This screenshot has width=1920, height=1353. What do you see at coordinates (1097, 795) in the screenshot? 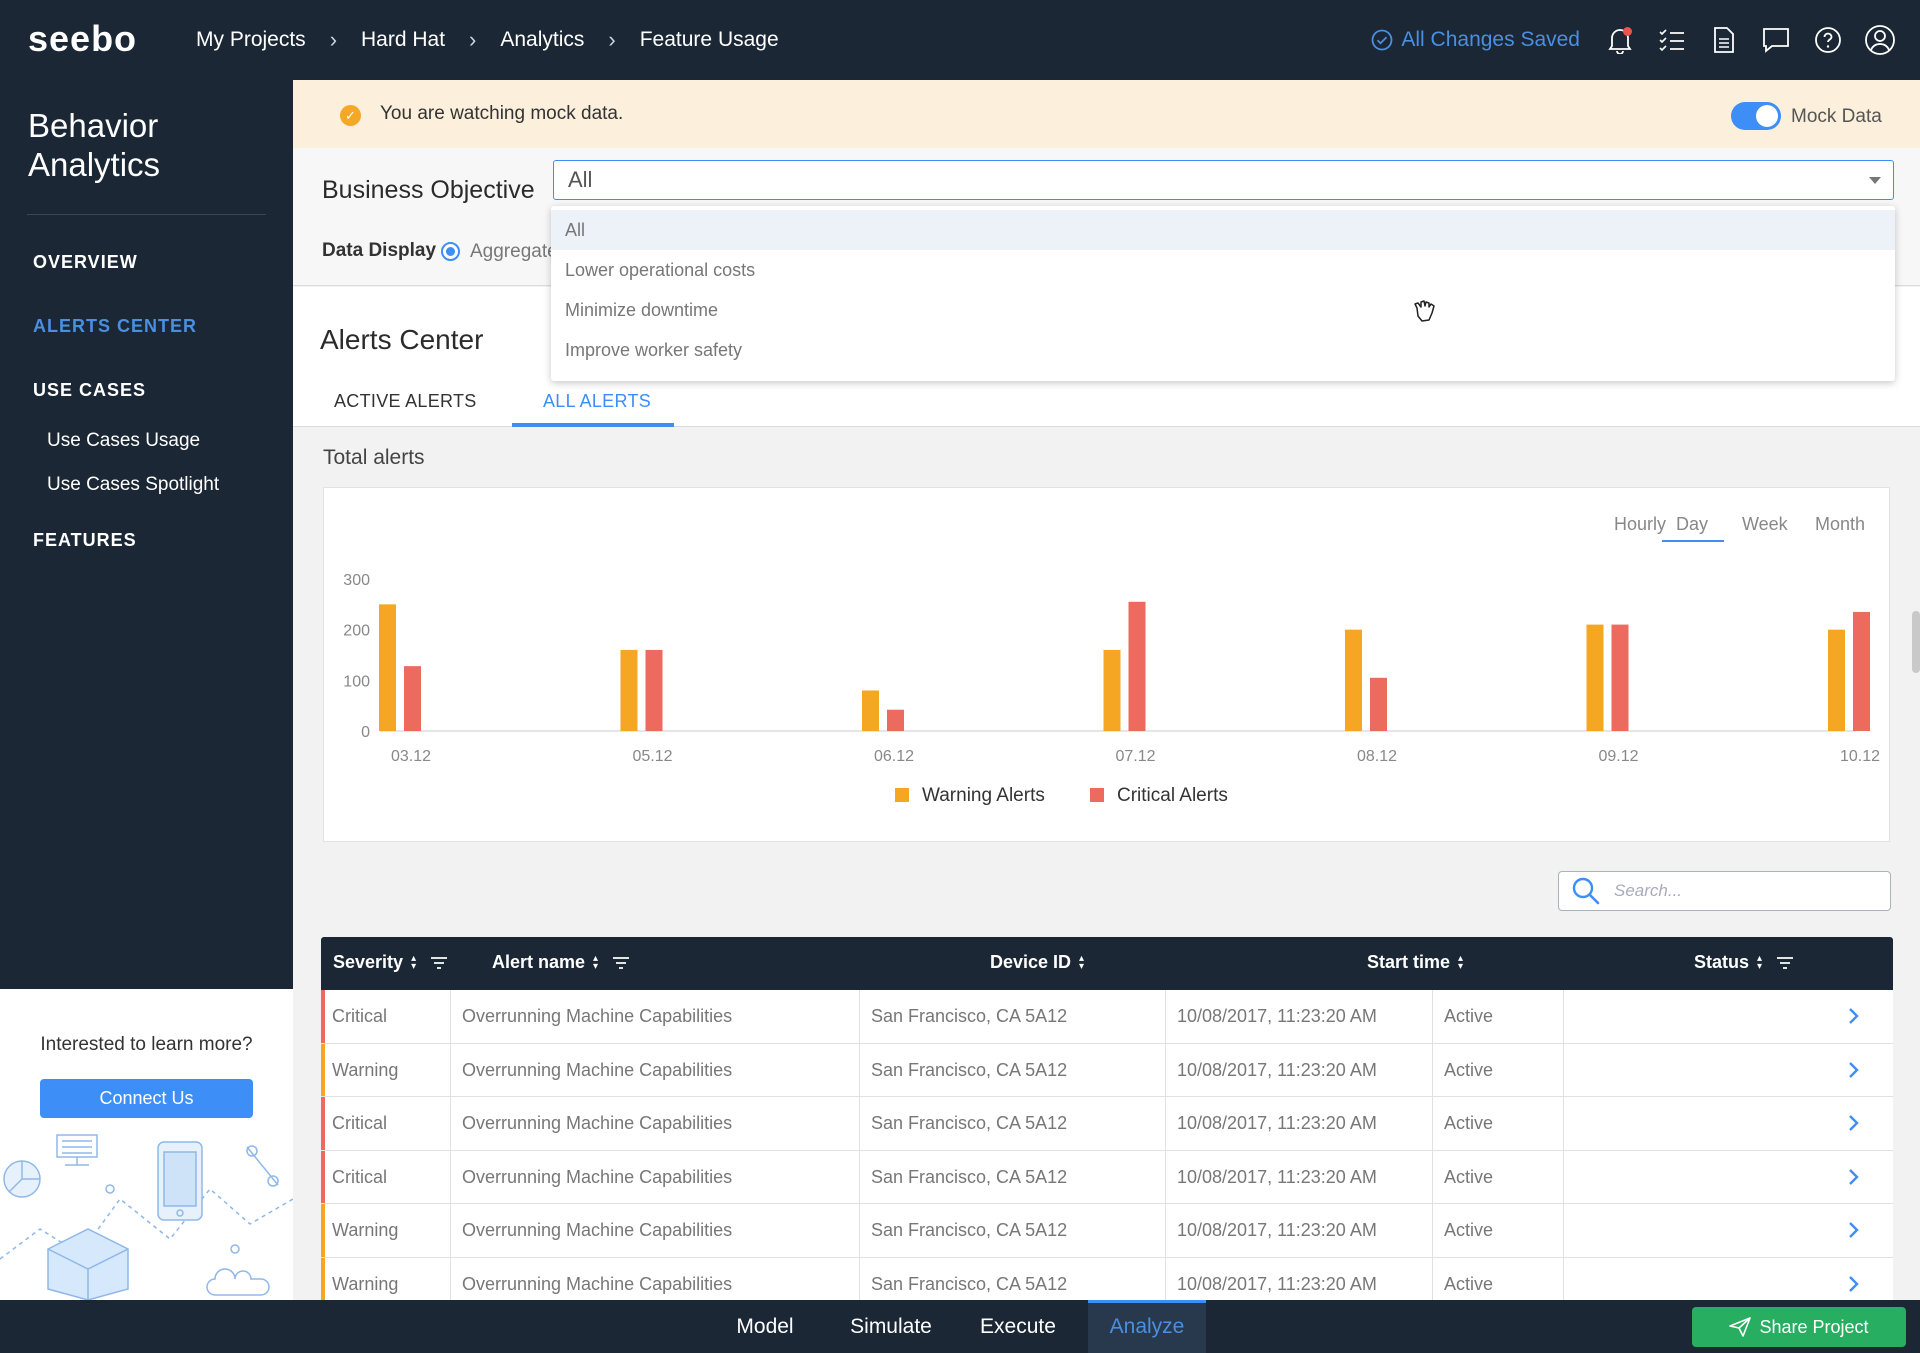
I see `legend-swatch` at bounding box center [1097, 795].